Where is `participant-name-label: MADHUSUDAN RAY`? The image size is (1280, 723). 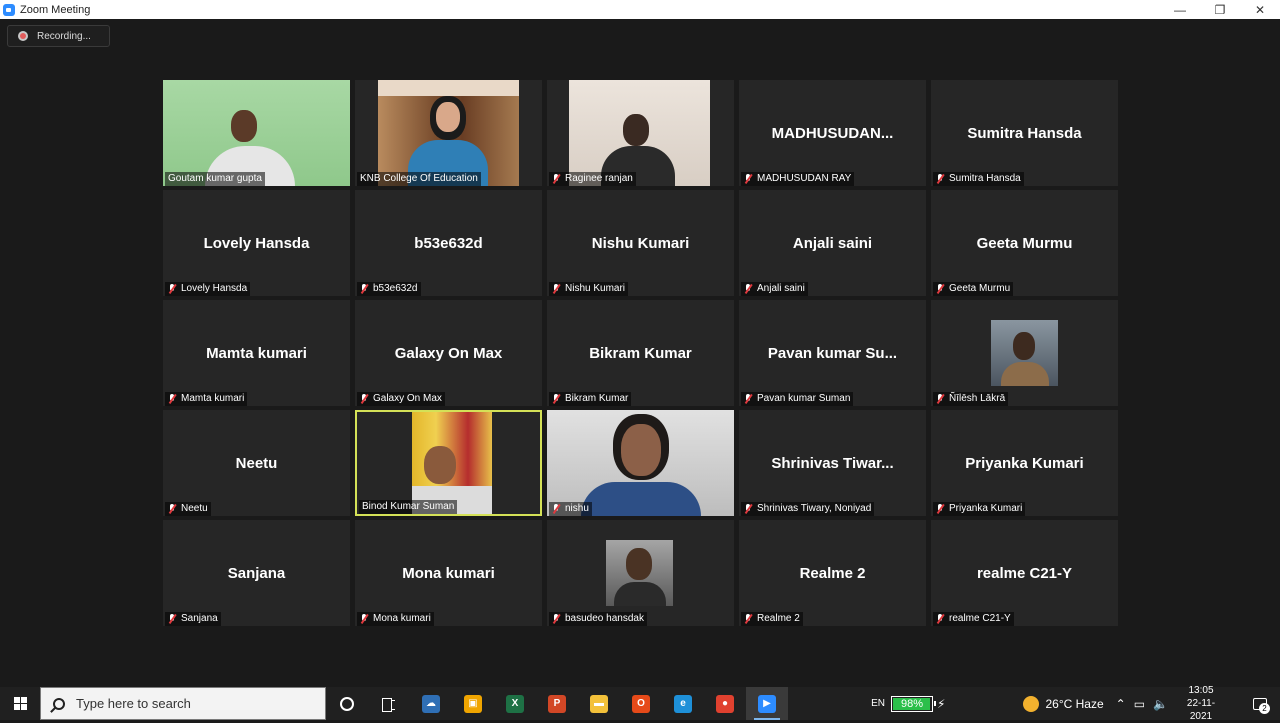
participant-name-label: MADHUSUDAN RAY is located at coordinates (798, 179).